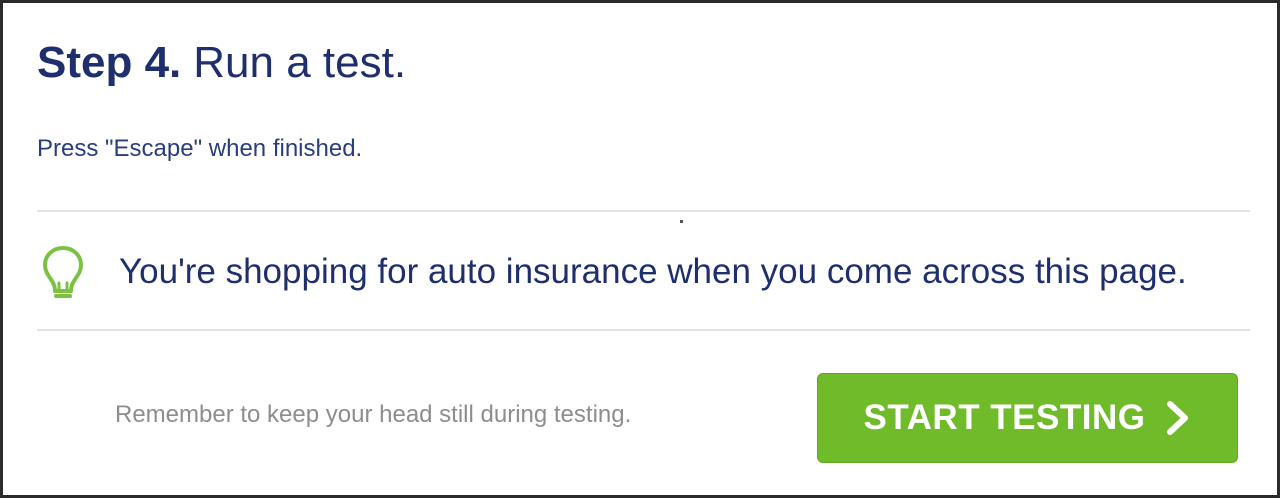  Describe the element at coordinates (109, 62) in the screenshot. I see `step-number: Step 4.` at that location.